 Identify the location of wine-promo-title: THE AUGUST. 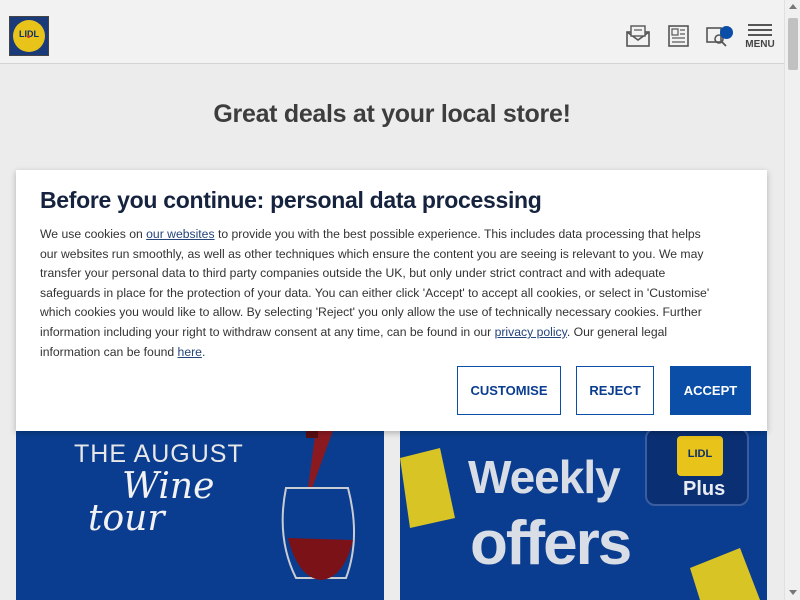
(159, 454).